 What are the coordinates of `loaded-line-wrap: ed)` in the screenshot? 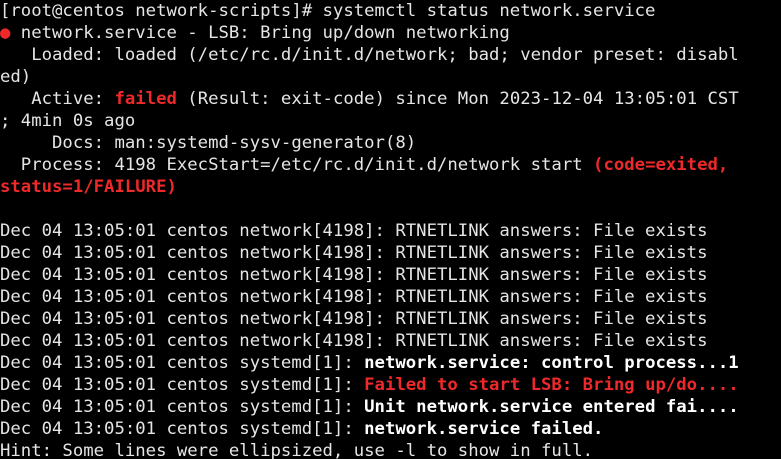 It's located at (16, 77).